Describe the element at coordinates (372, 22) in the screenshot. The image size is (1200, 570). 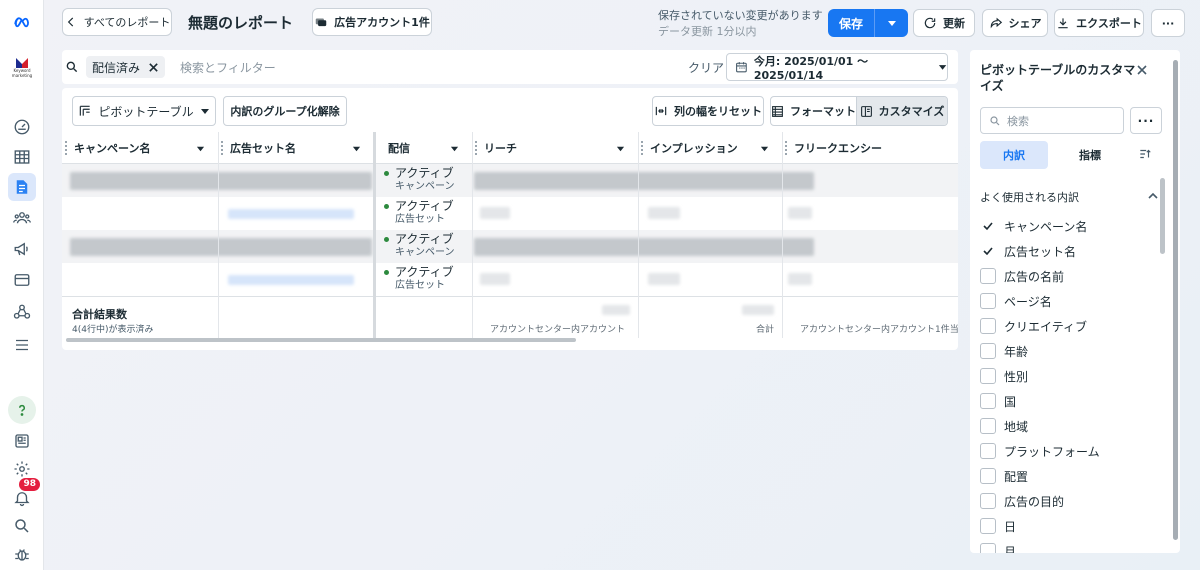
I see `ad-account-selector-button: 広告アカウント1件` at that location.